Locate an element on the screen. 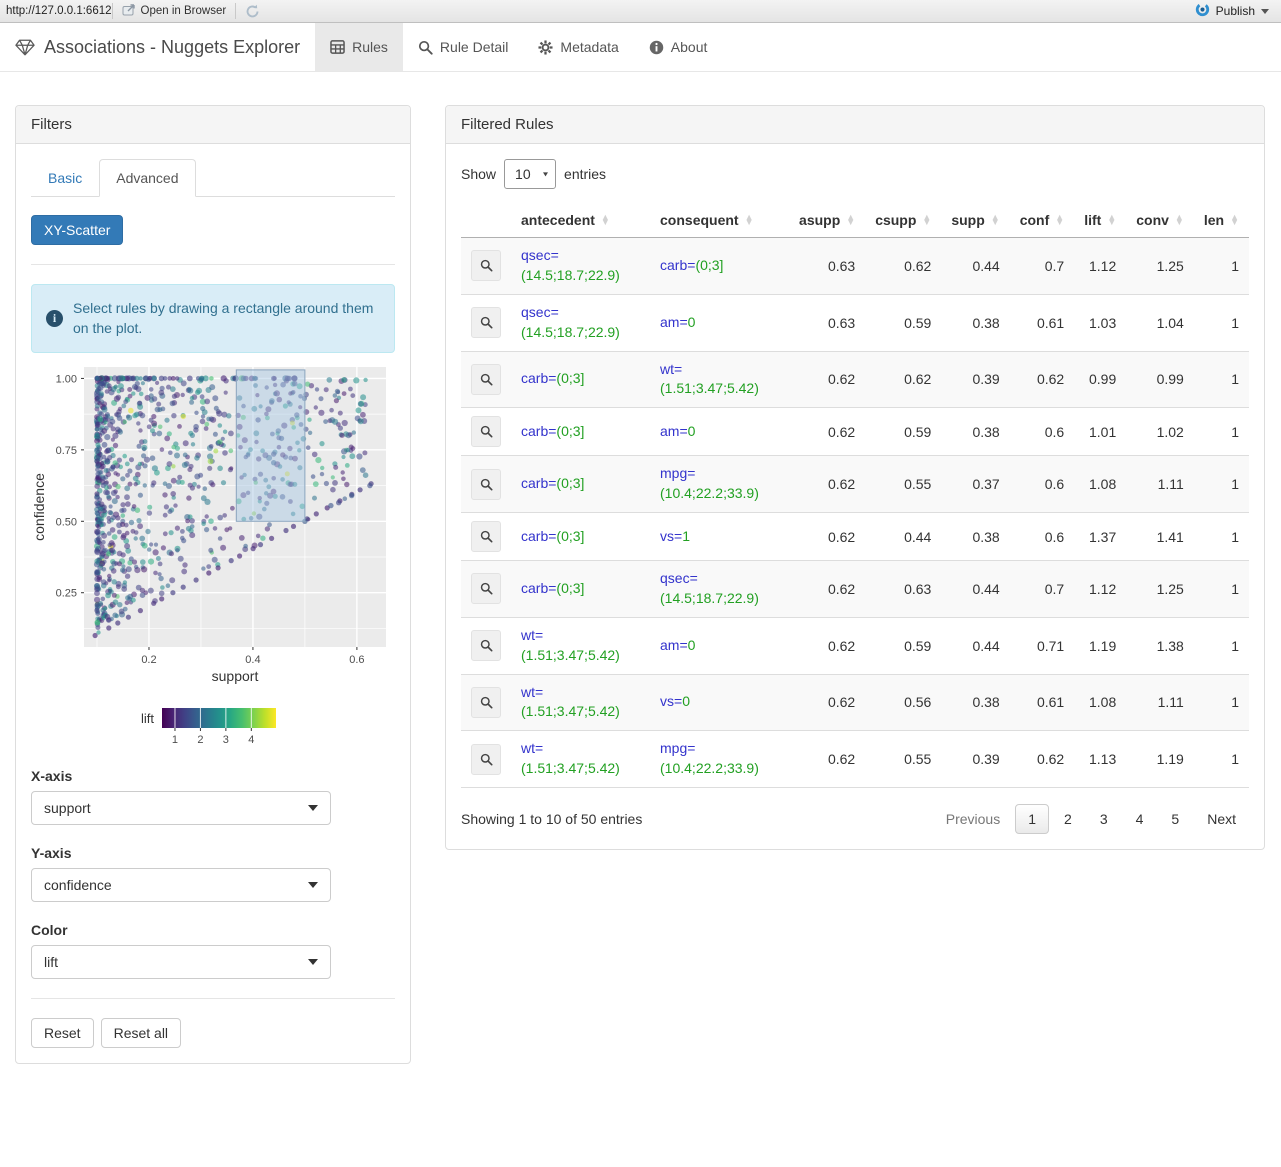 This screenshot has height=1167, width=1281. tab-rule-detail: Rule Detail is located at coordinates (463, 47).